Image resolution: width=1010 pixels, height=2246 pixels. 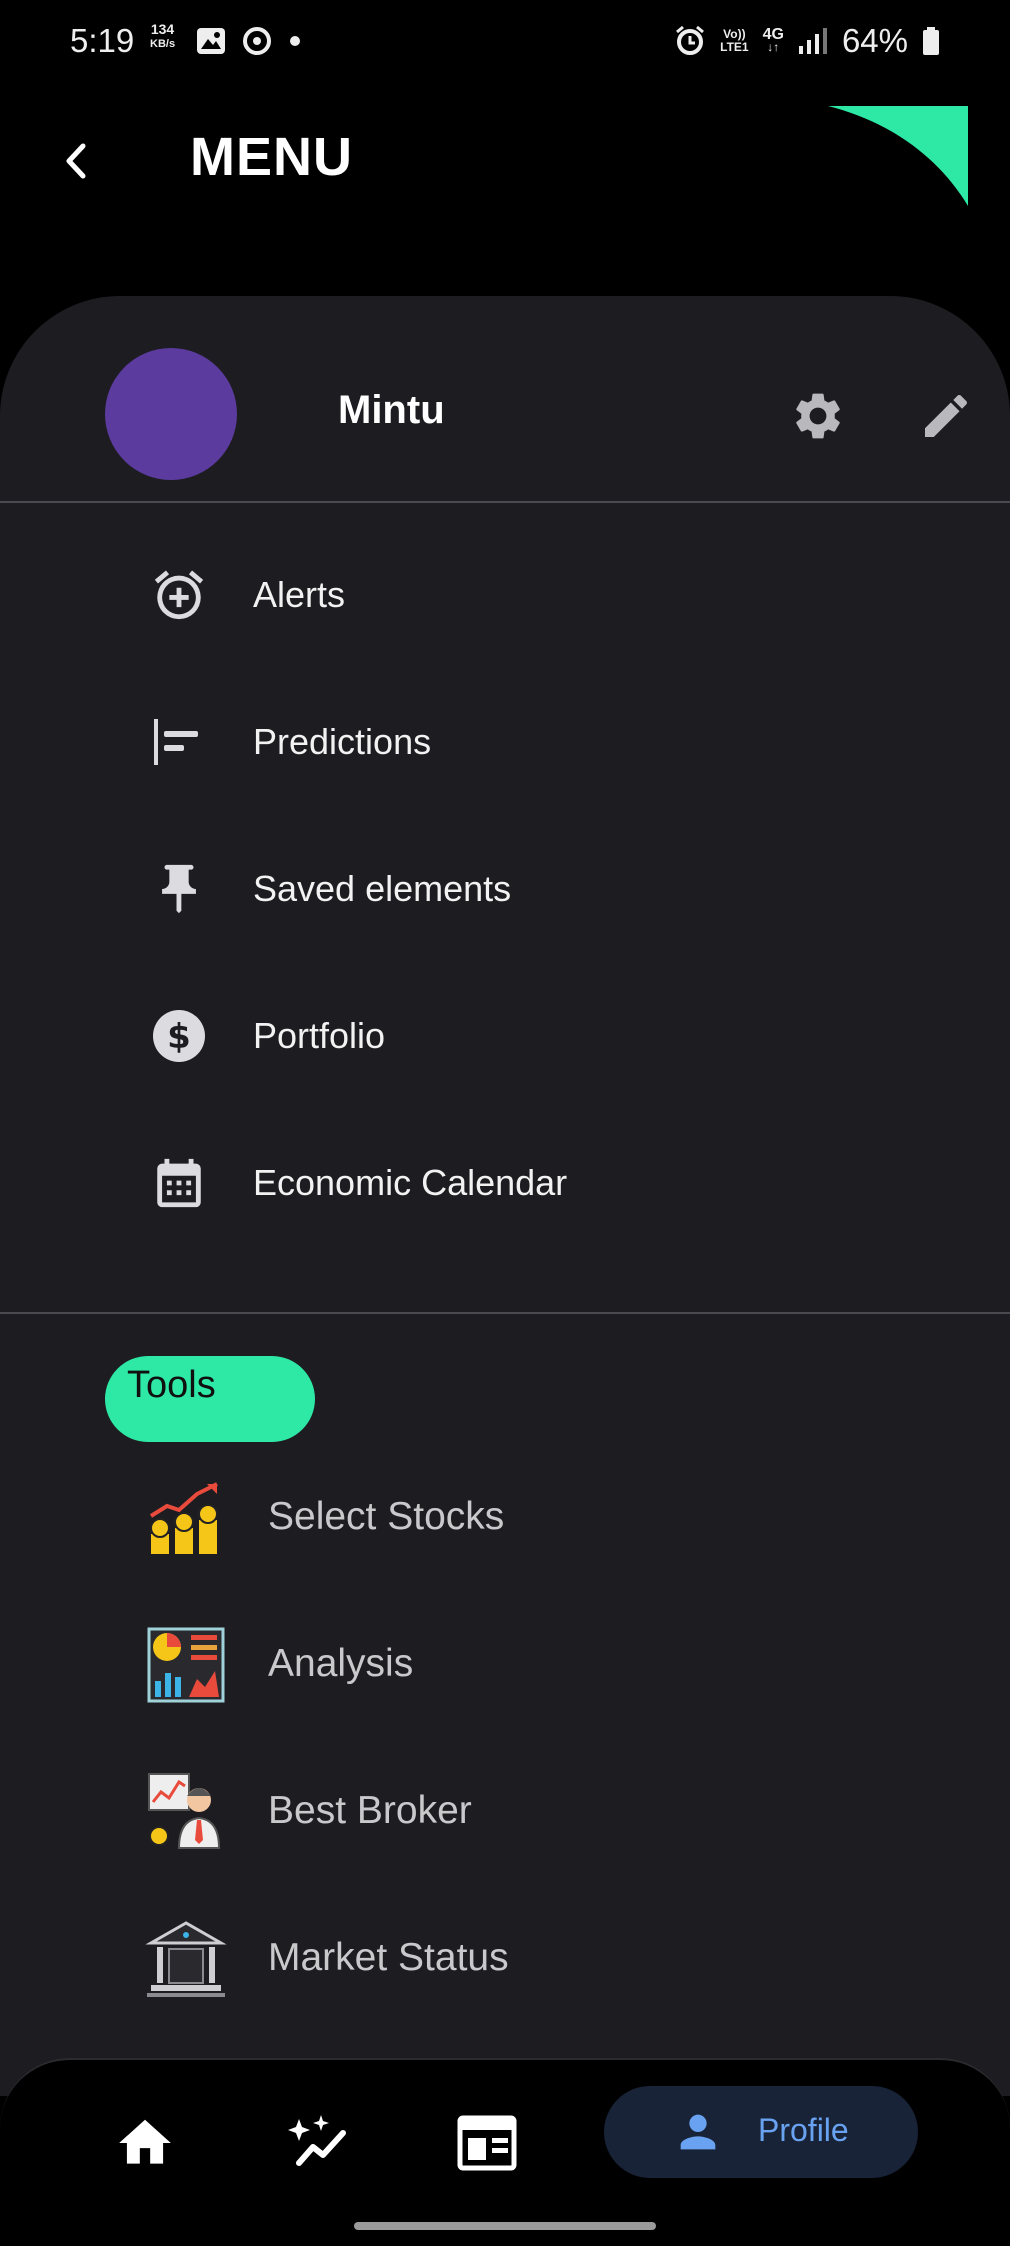 What do you see at coordinates (505, 399) in the screenshot?
I see `profile-row: Mintu` at bounding box center [505, 399].